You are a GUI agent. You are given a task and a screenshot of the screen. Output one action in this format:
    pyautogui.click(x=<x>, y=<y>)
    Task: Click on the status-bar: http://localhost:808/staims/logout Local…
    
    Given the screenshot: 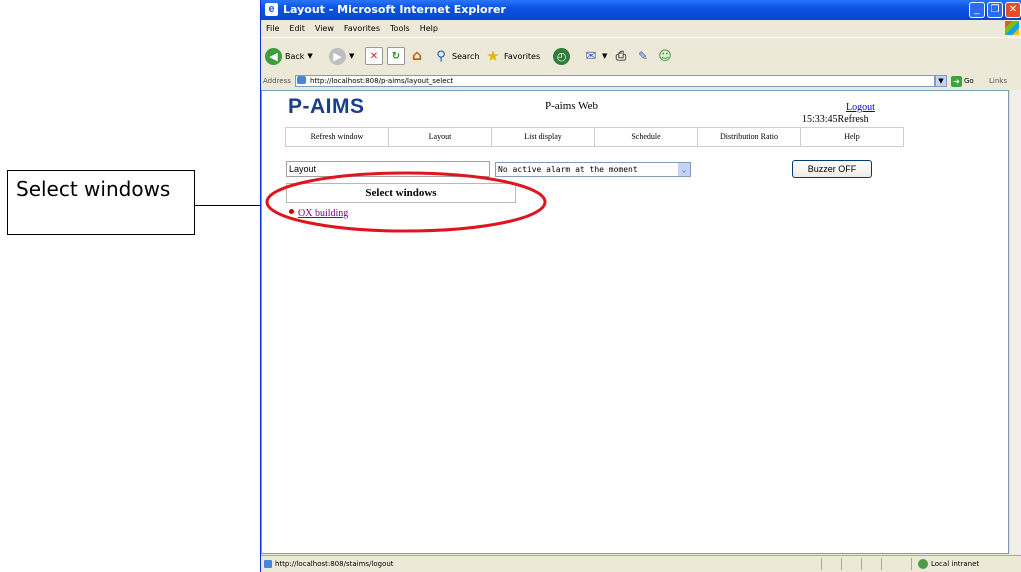 What is the action you would take?
    pyautogui.click(x=641, y=563)
    